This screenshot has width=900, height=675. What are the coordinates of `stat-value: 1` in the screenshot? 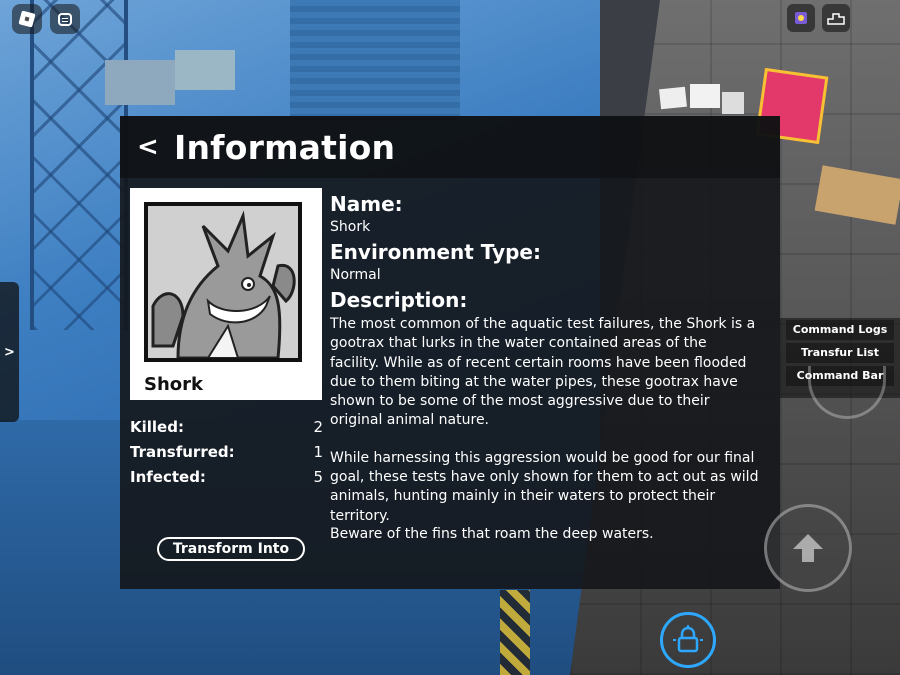 It's located at (318, 452).